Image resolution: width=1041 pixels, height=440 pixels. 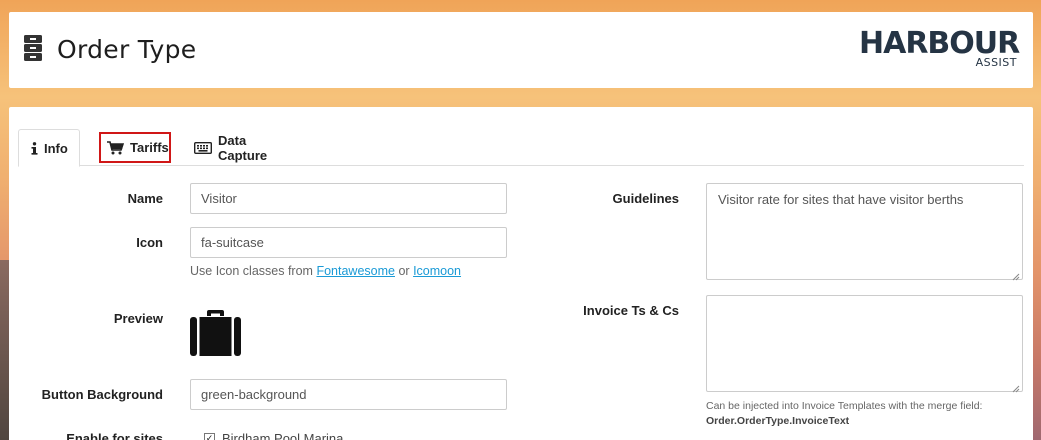 What do you see at coordinates (521, 148) in the screenshot?
I see `tab-bar: Info Tariffs Data Capture` at bounding box center [521, 148].